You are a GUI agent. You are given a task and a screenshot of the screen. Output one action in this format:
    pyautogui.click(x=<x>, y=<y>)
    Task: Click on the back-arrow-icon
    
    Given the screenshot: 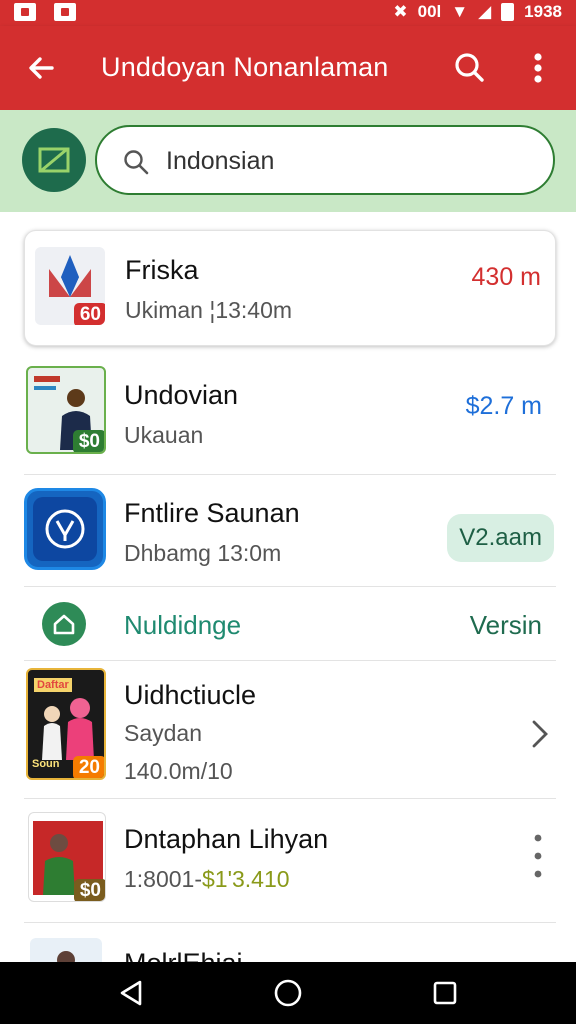 What is the action you would take?
    pyautogui.click(x=42, y=68)
    